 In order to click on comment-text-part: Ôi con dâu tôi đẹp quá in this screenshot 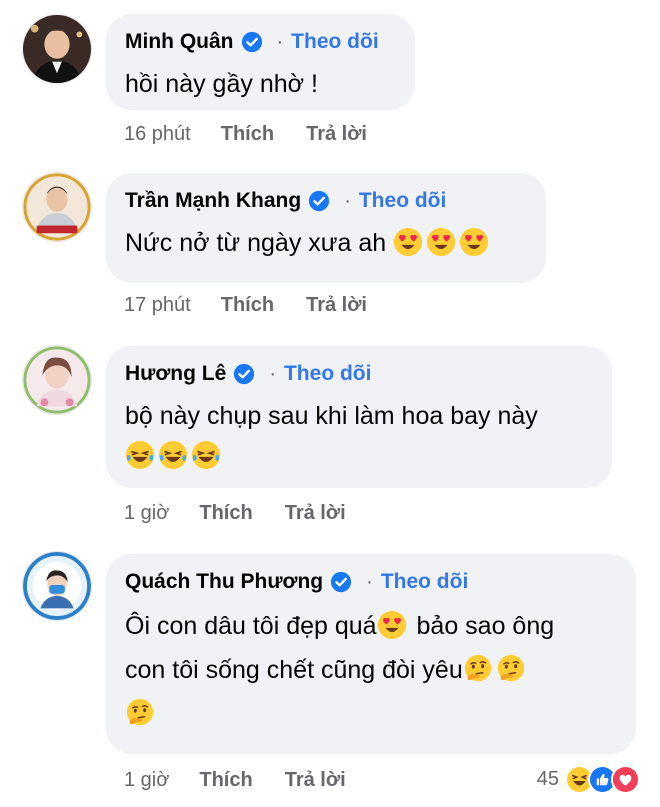, I will do `click(251, 626)`.